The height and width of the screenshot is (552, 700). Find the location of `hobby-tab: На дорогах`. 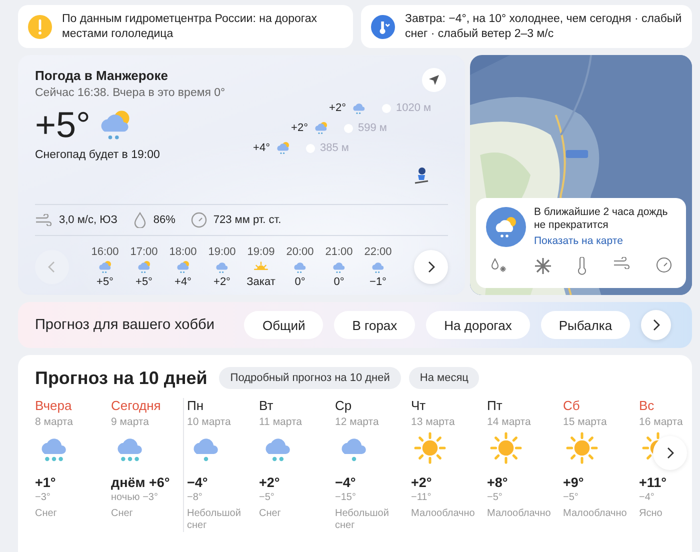

hobby-tab: На дорогах is located at coordinates (478, 325).